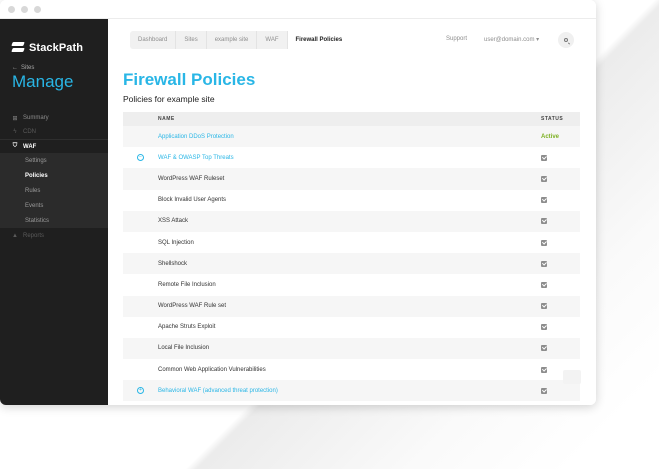 This screenshot has height=469, width=659. Describe the element at coordinates (271, 40) in the screenshot. I see `breadcrumb-waf: WAF` at that location.